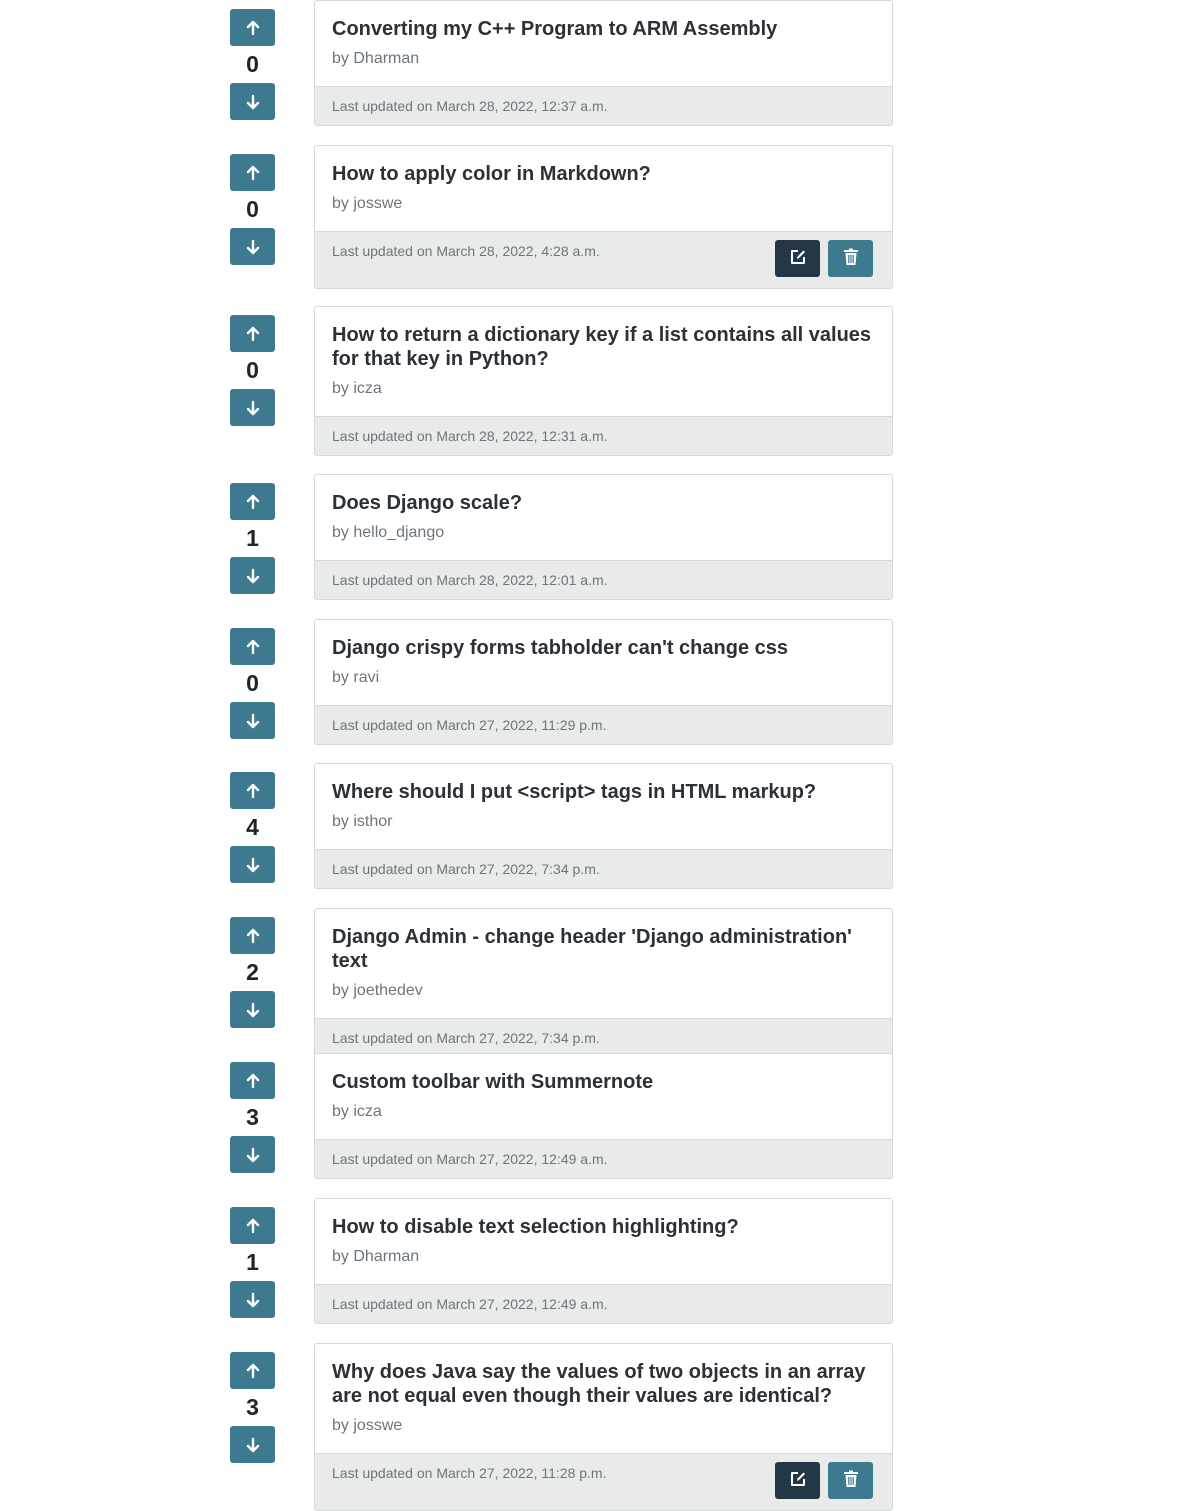  I want to click on card-body: Does Django scale? by hello_django, so click(603, 518).